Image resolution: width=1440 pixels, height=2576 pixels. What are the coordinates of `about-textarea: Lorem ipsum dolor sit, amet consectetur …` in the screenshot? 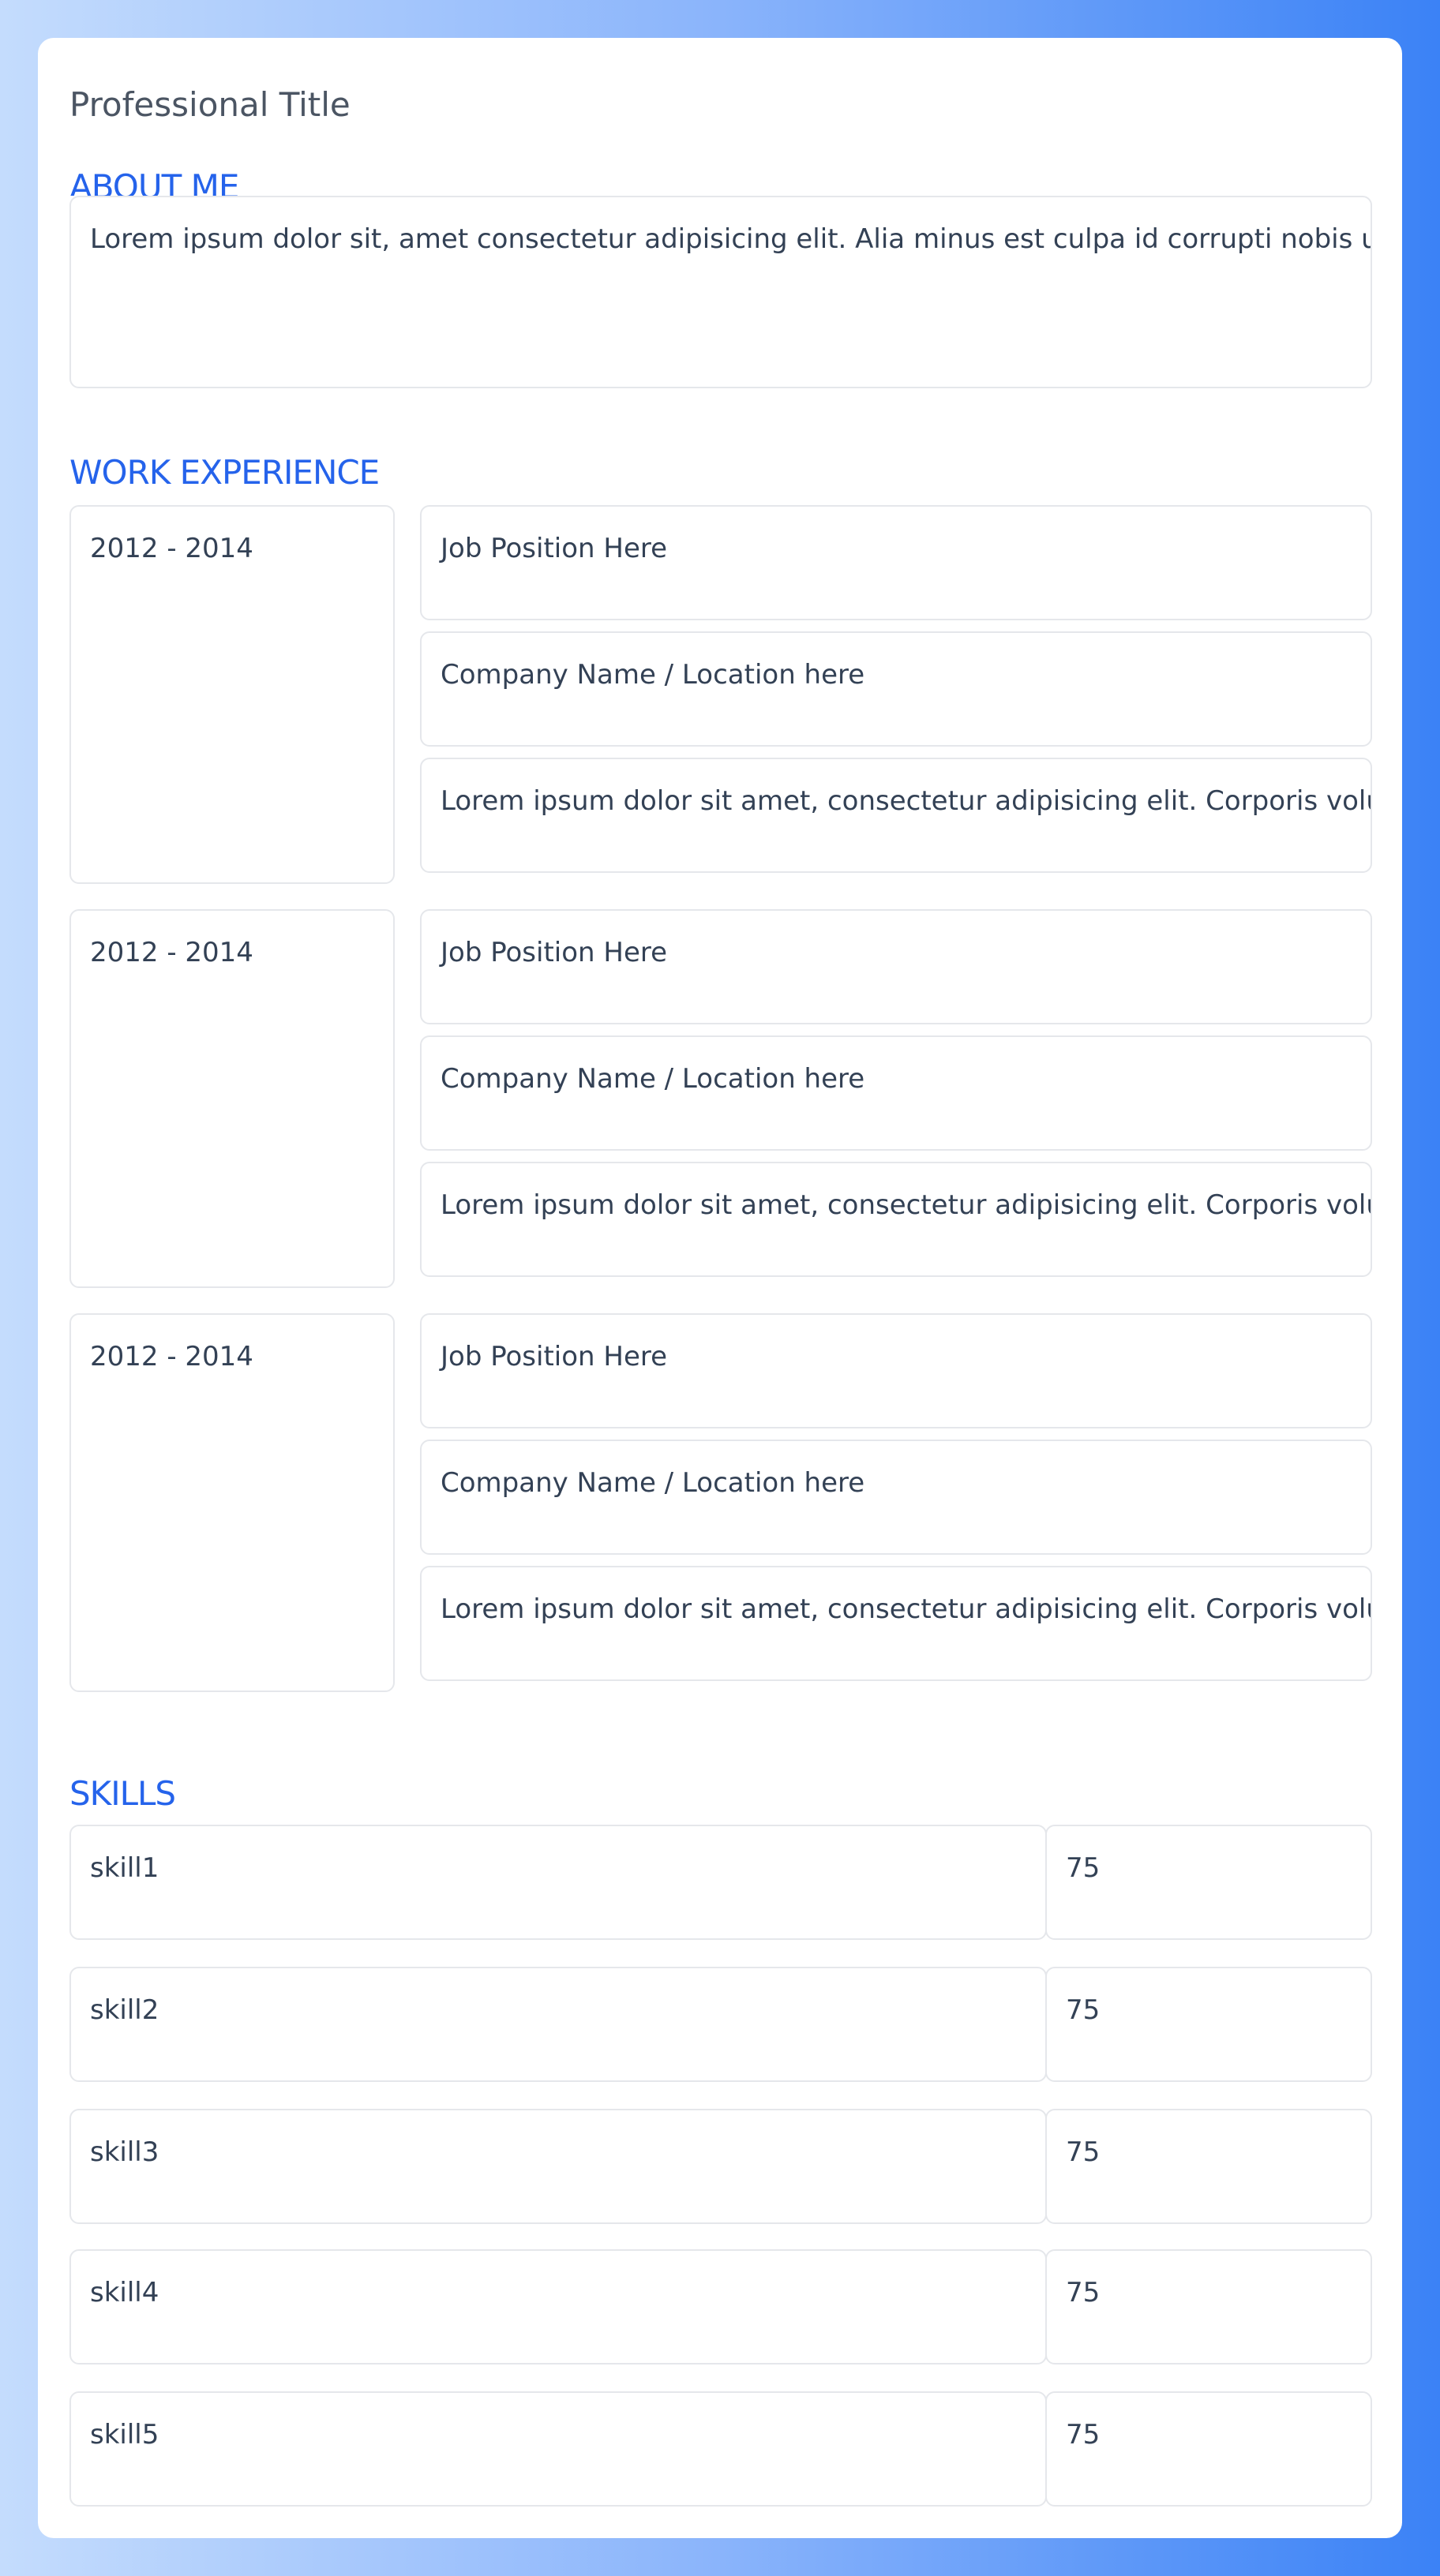 It's located at (720, 292).